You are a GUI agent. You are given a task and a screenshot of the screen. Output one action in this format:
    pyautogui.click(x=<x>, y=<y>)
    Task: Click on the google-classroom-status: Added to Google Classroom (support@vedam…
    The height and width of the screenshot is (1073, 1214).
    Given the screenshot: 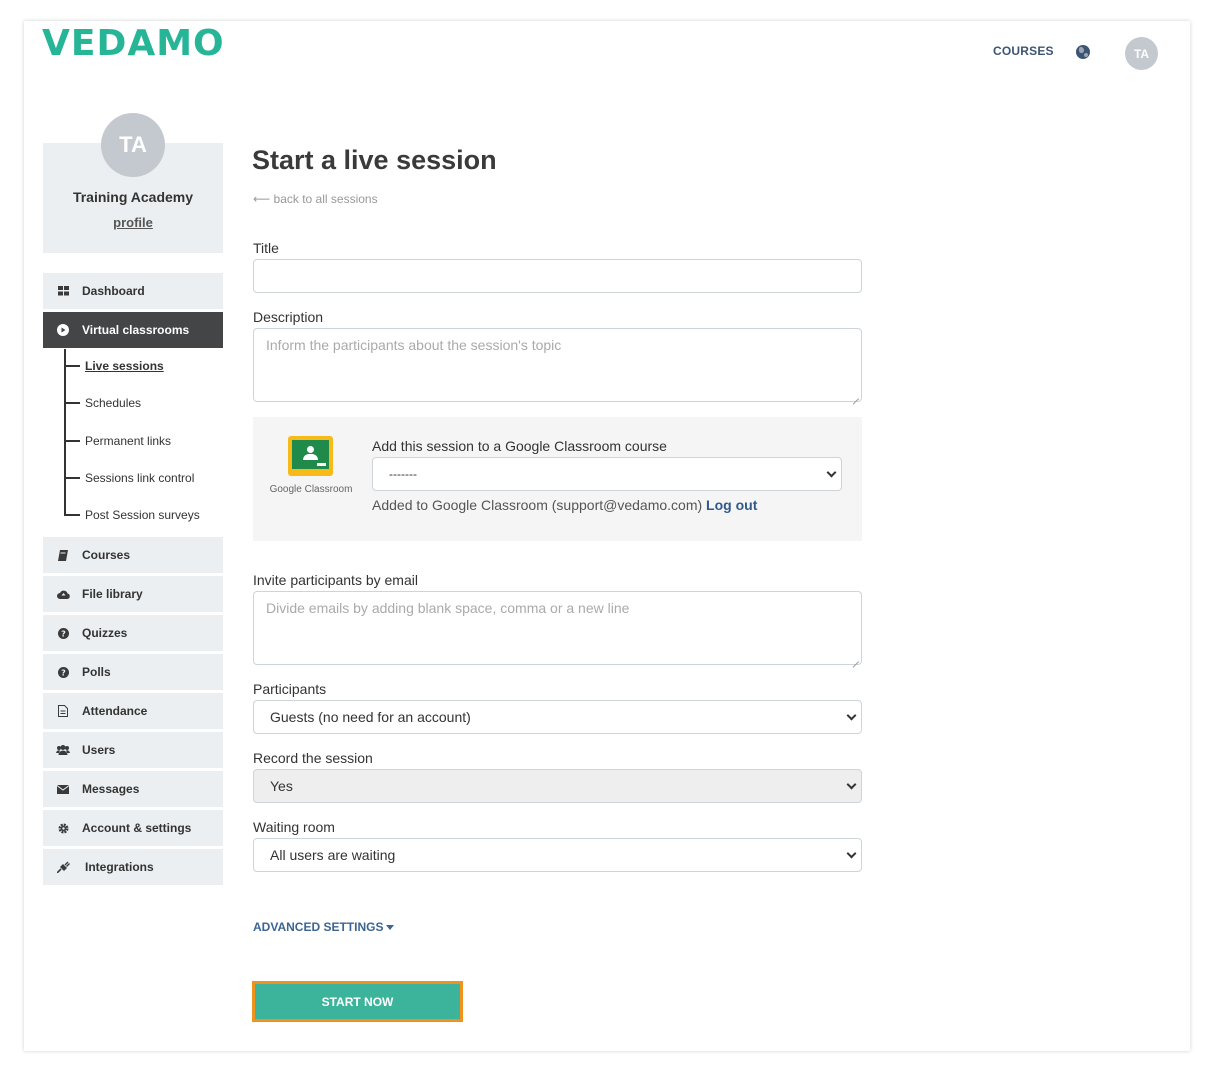 What is the action you would take?
    pyautogui.click(x=564, y=505)
    